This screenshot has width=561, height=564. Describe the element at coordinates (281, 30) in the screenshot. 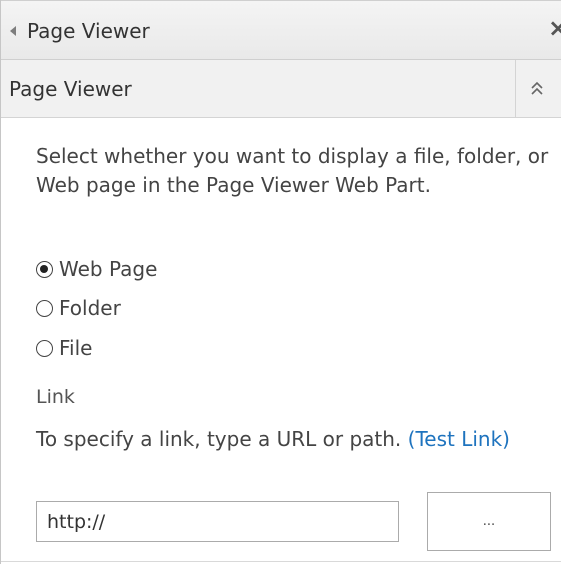

I see `tool-pane-title-bar: Page Viewer ×` at that location.